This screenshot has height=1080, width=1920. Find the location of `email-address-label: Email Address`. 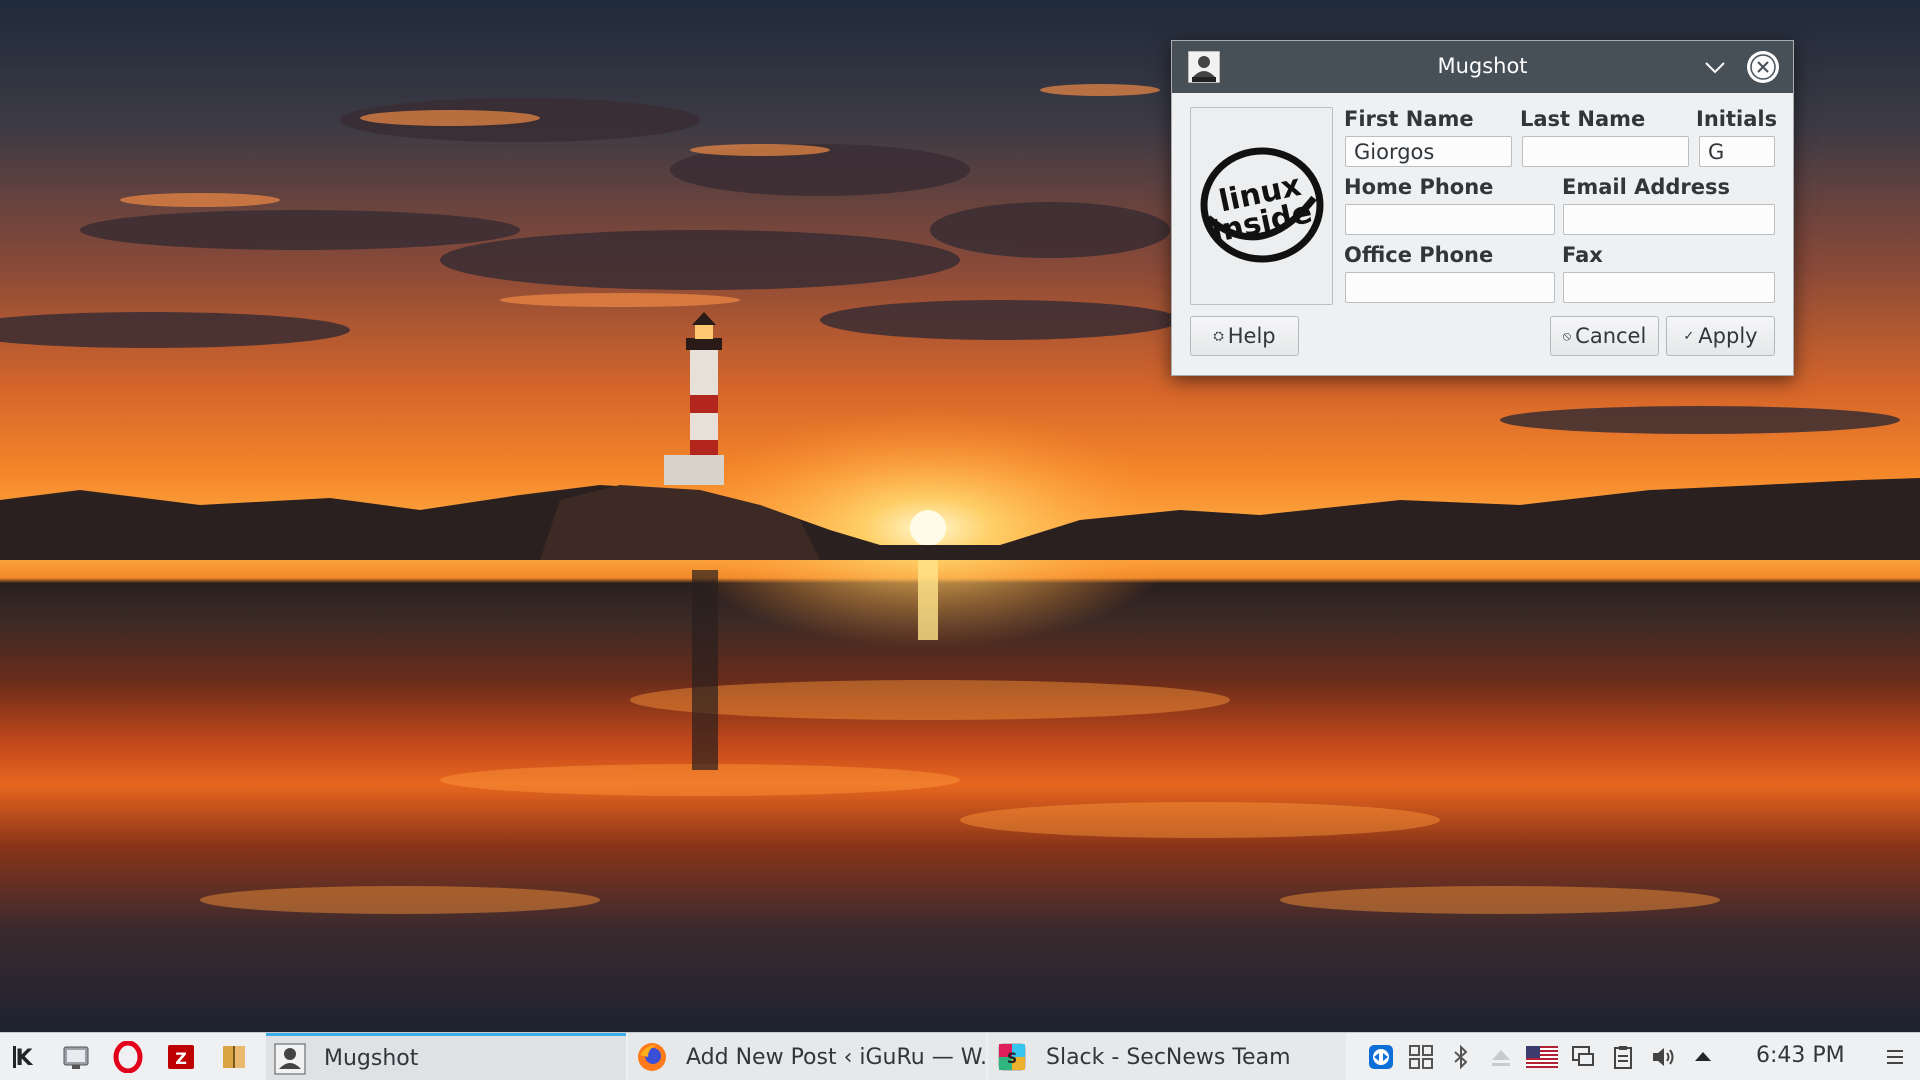

email-address-label: Email Address is located at coordinates (1646, 187).